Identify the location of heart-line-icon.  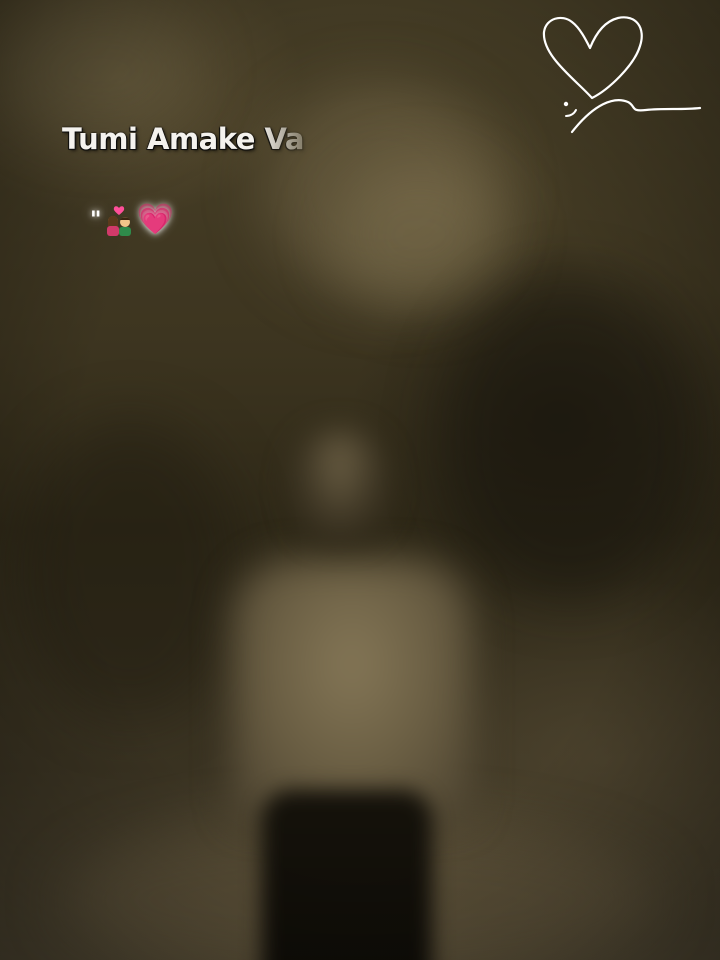
(622, 75).